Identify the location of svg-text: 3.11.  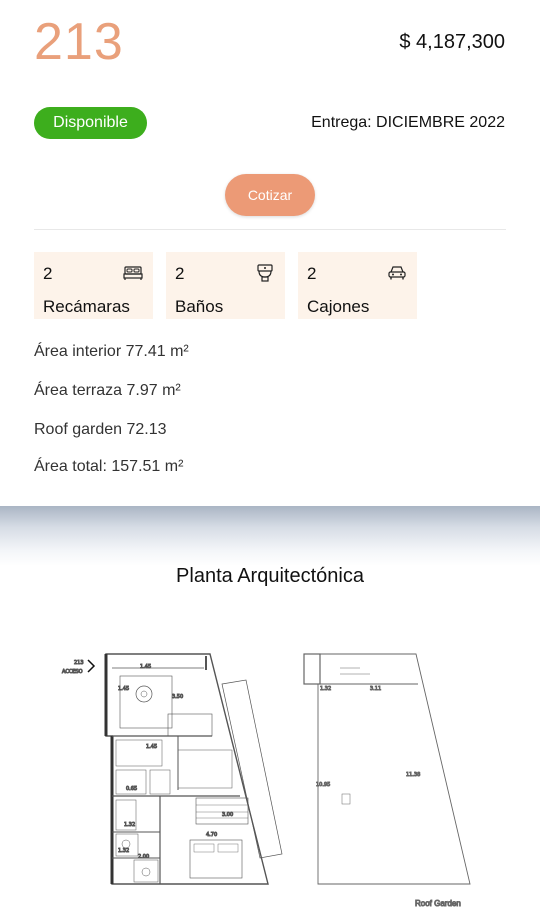
(375, 689).